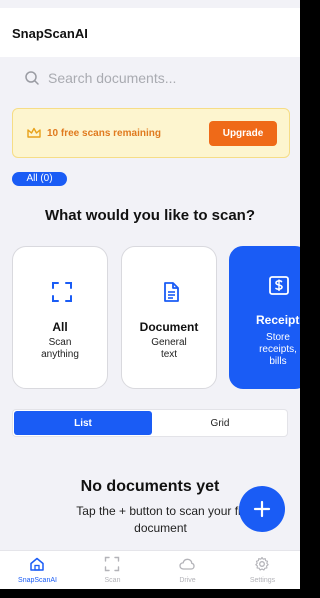 Image resolution: width=320 pixels, height=598 pixels. I want to click on scan-card-title: All, so click(60, 327).